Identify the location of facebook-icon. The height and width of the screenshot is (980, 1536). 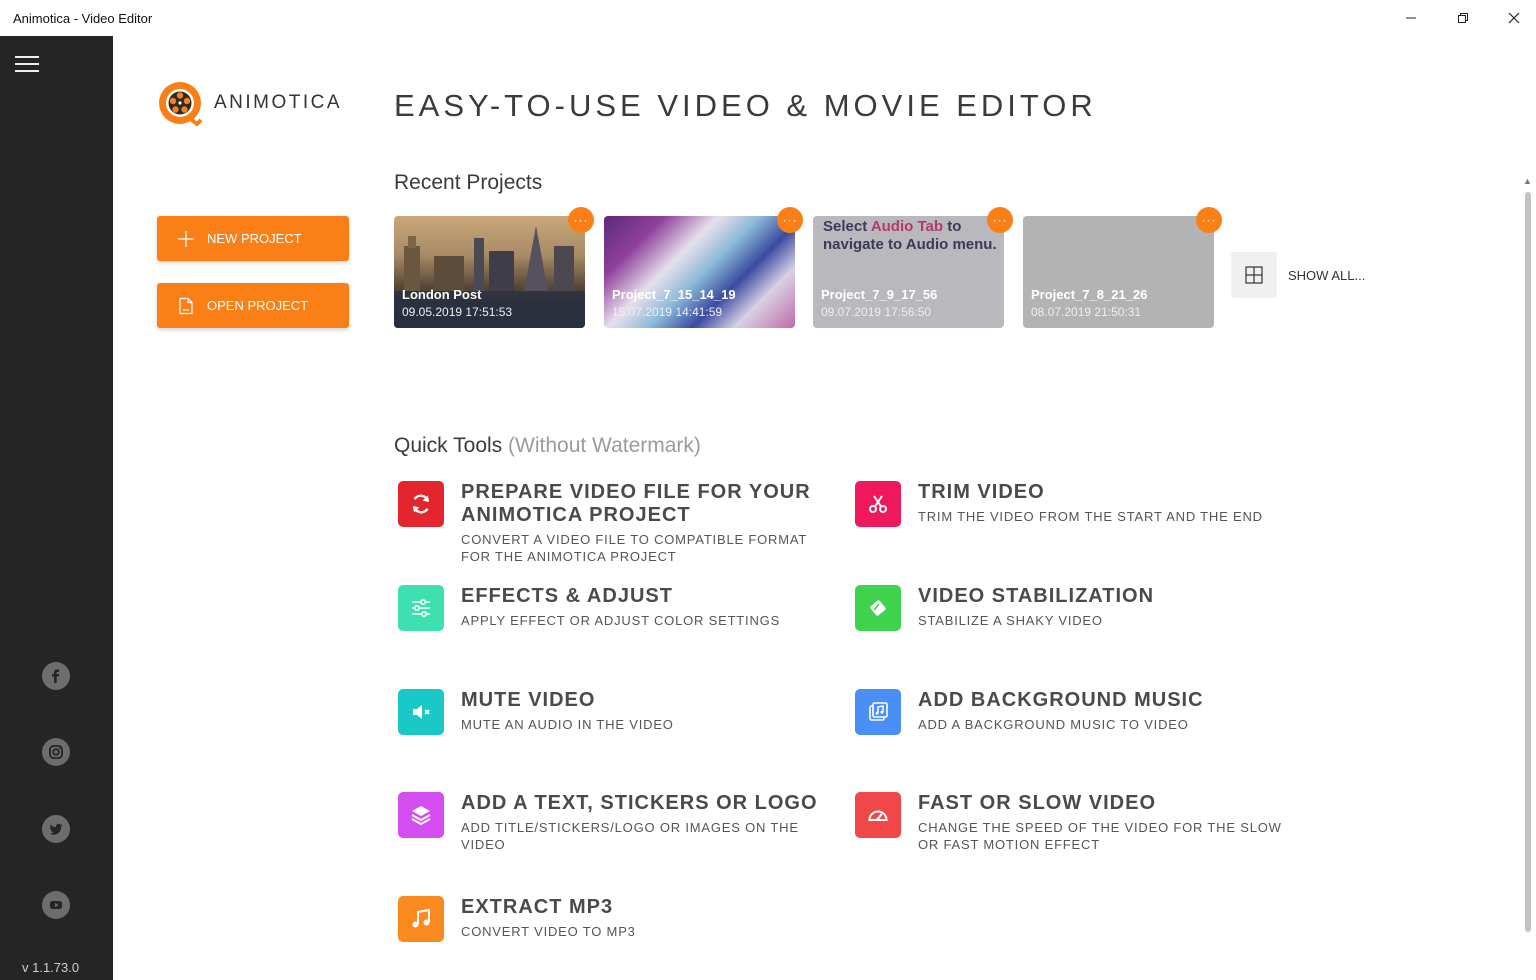
(56, 676).